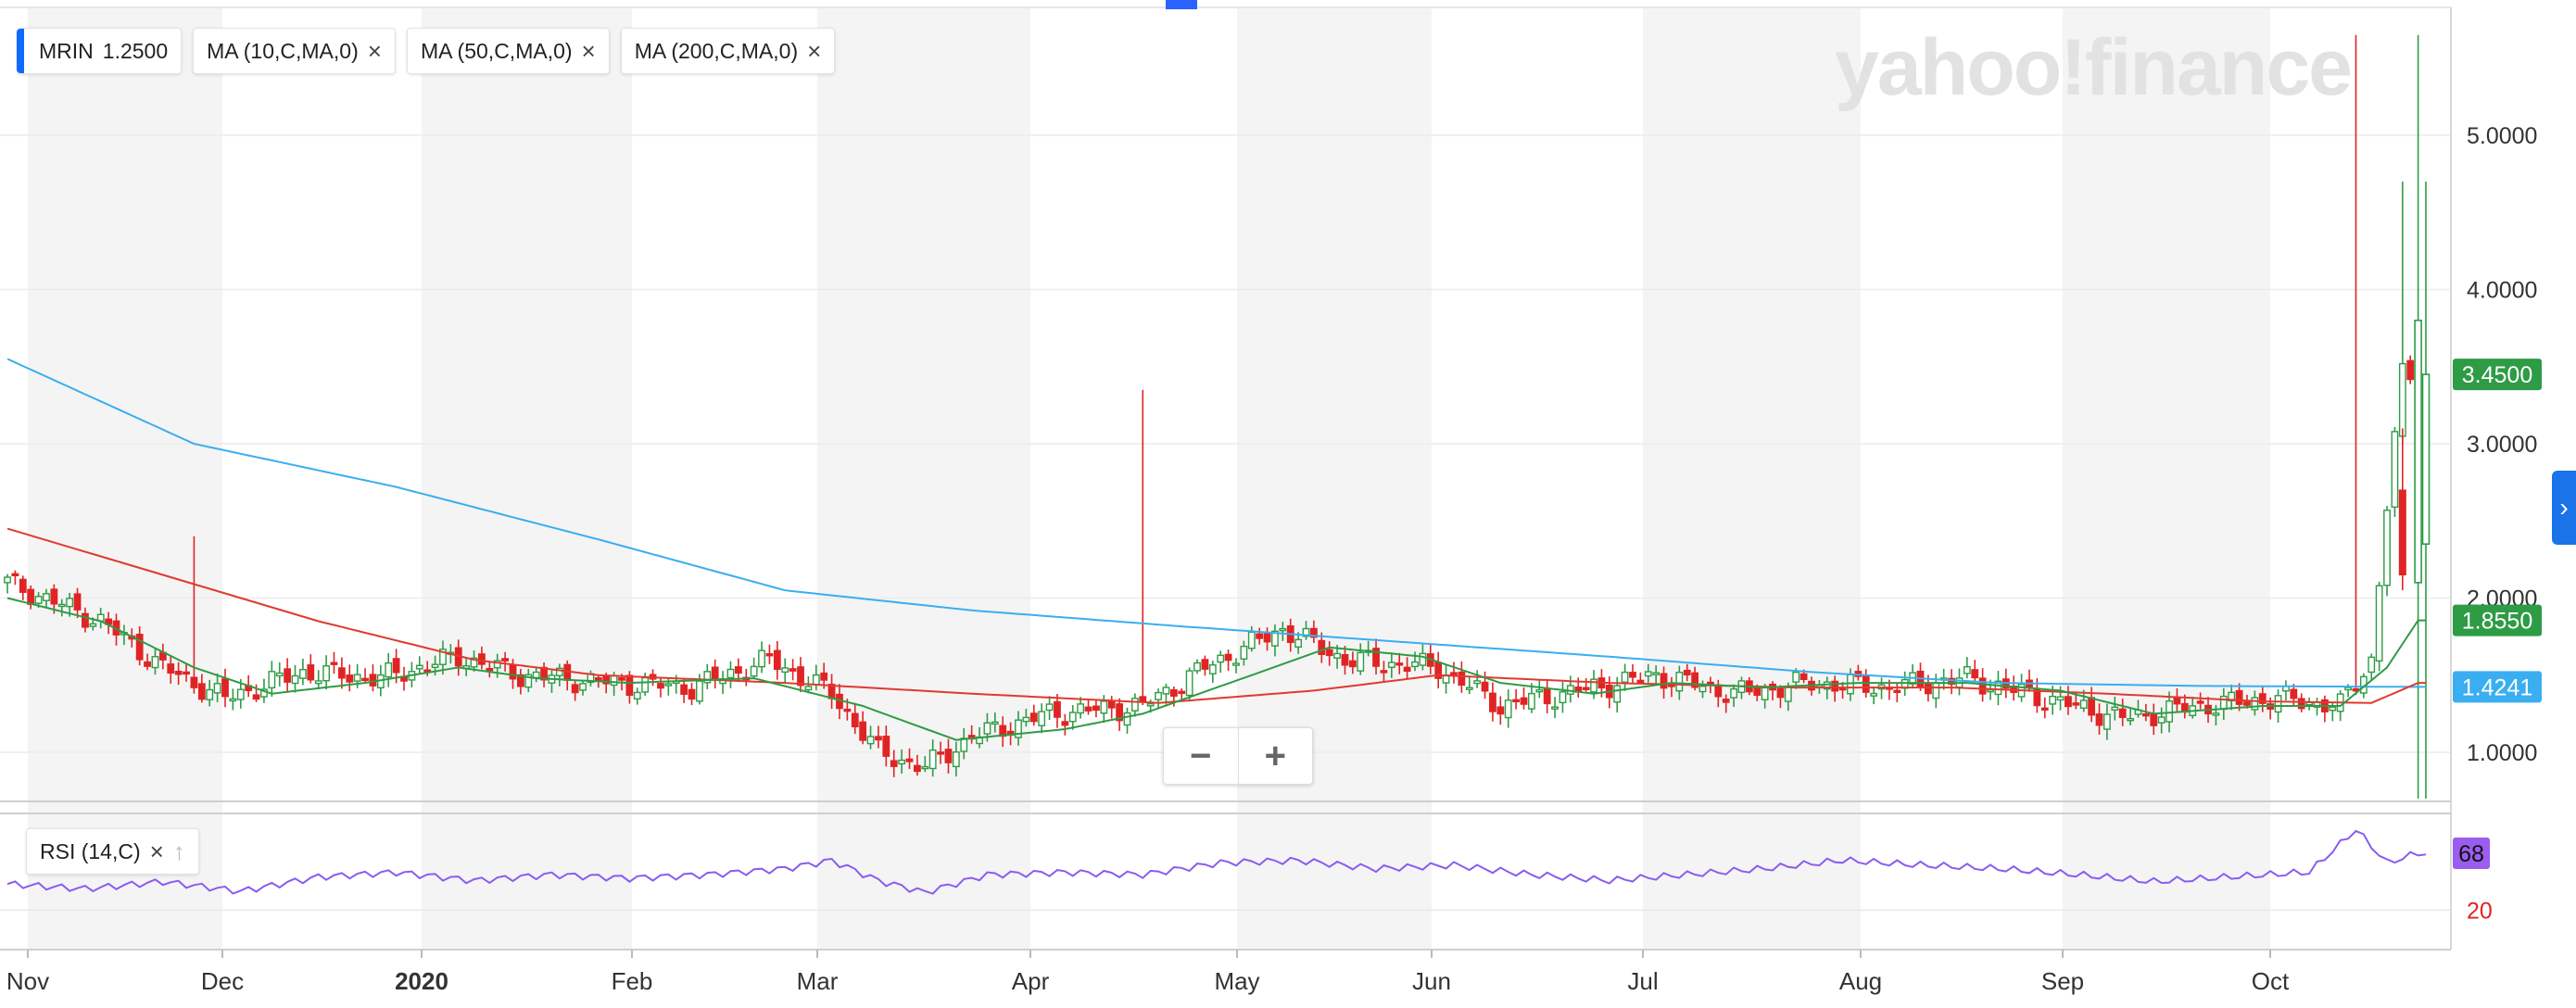 This screenshot has height=1008, width=2576. What do you see at coordinates (818, 981) in the screenshot?
I see `x-tick-label: Mar` at bounding box center [818, 981].